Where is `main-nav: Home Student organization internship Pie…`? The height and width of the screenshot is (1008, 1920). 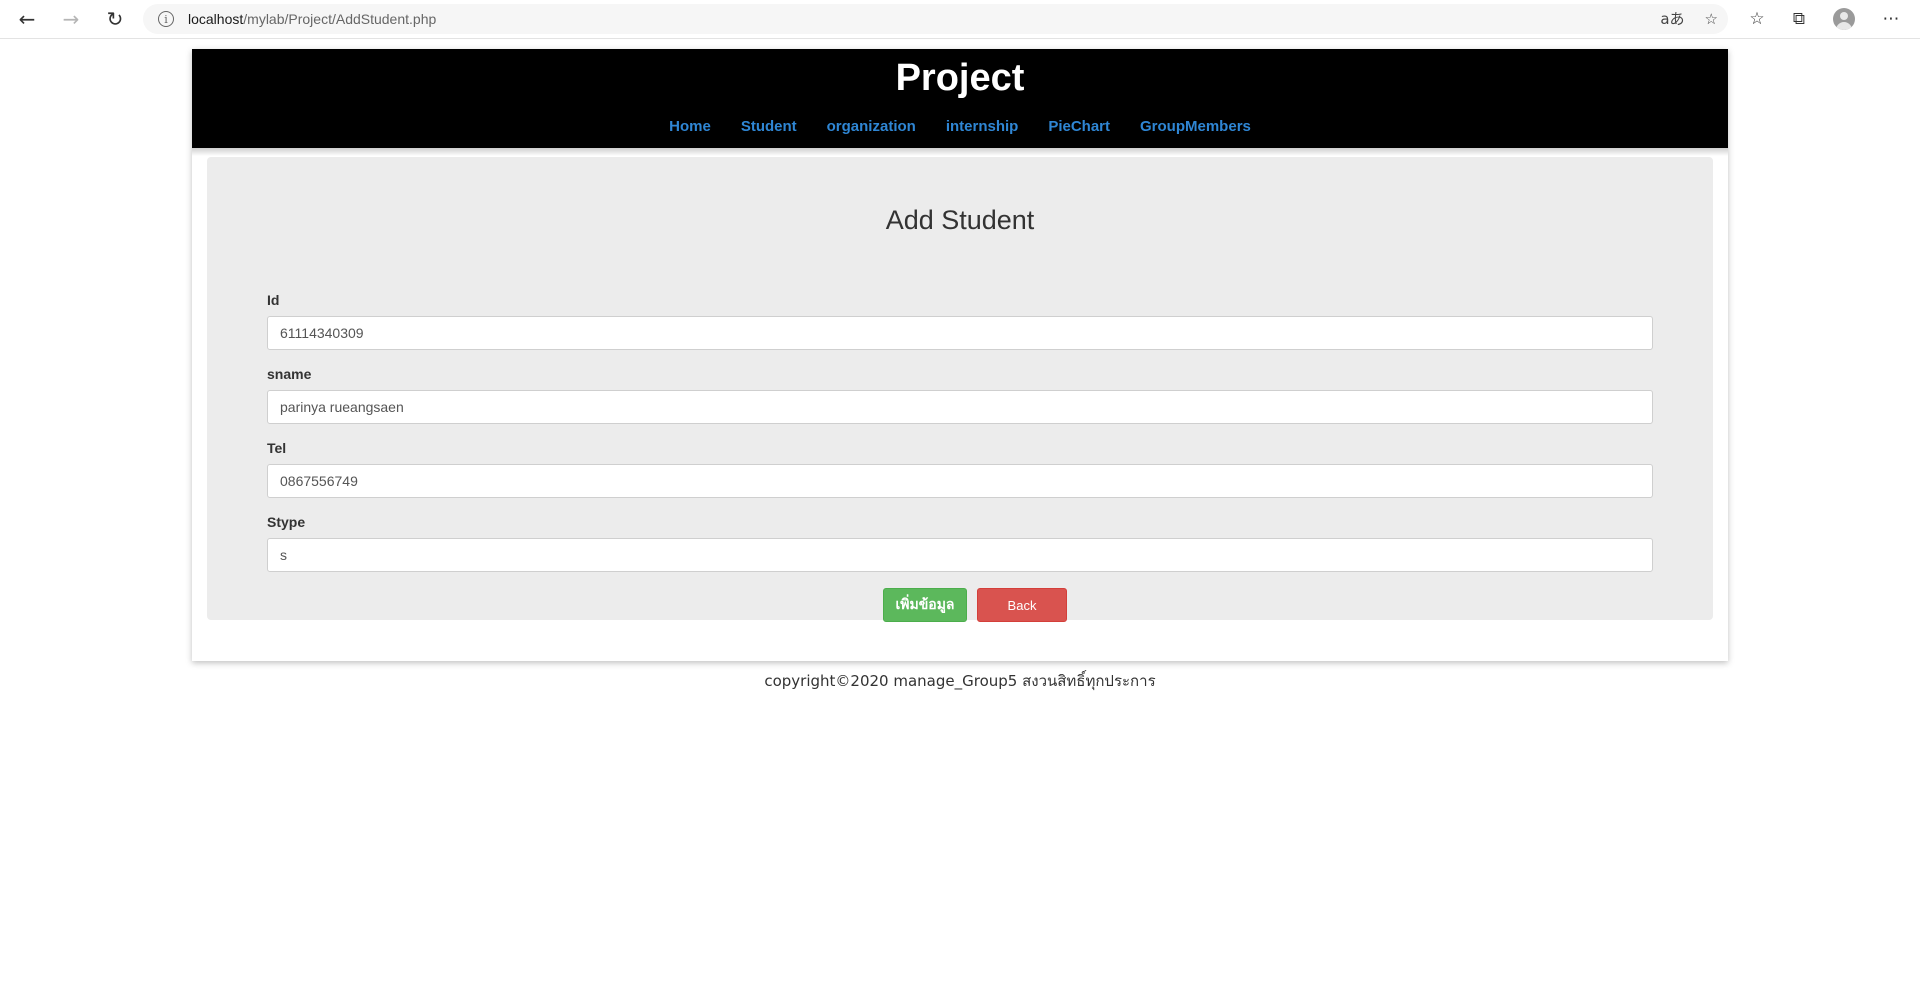 main-nav: Home Student organization internship Pie… is located at coordinates (960, 126).